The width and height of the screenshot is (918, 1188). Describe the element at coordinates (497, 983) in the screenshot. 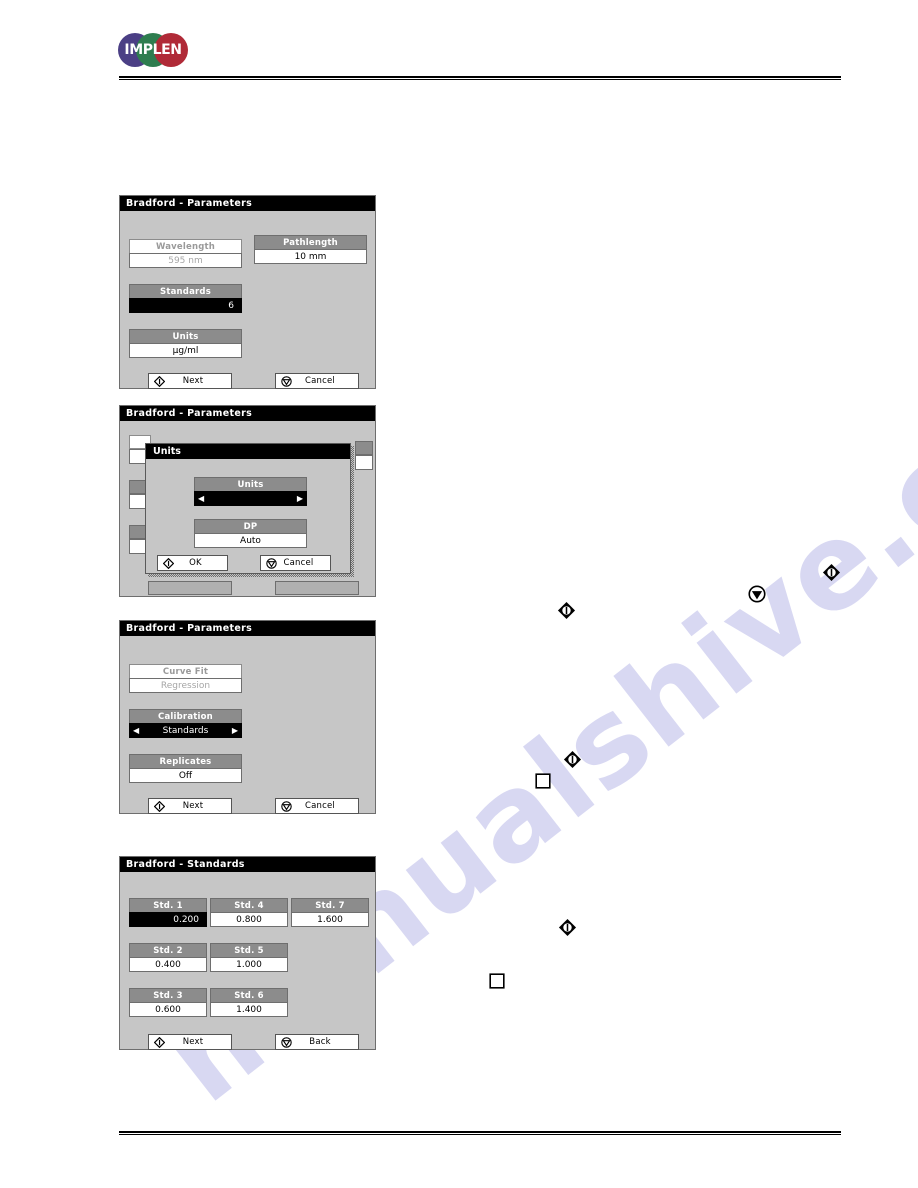

I see `square-key-icon` at that location.